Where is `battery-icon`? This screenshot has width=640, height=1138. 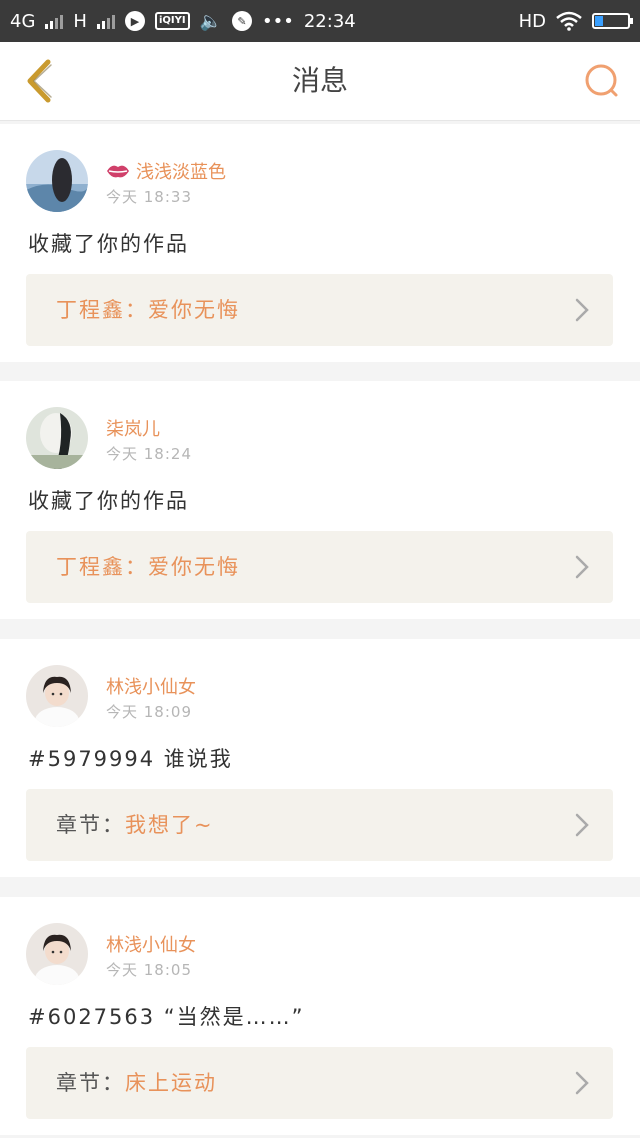
battery-icon is located at coordinates (612, 21).